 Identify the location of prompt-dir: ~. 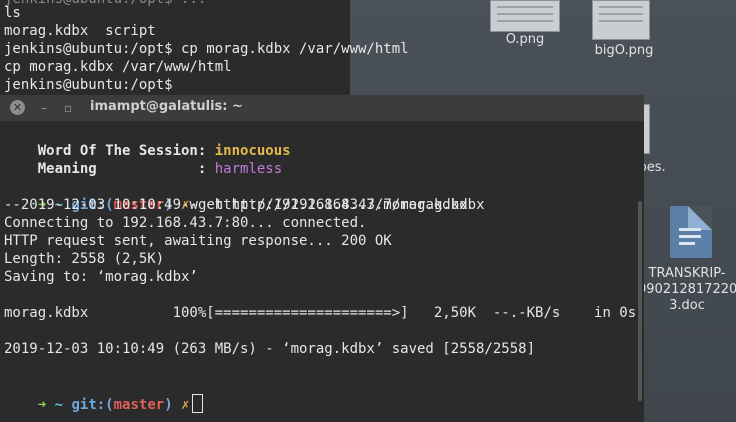
(59, 405).